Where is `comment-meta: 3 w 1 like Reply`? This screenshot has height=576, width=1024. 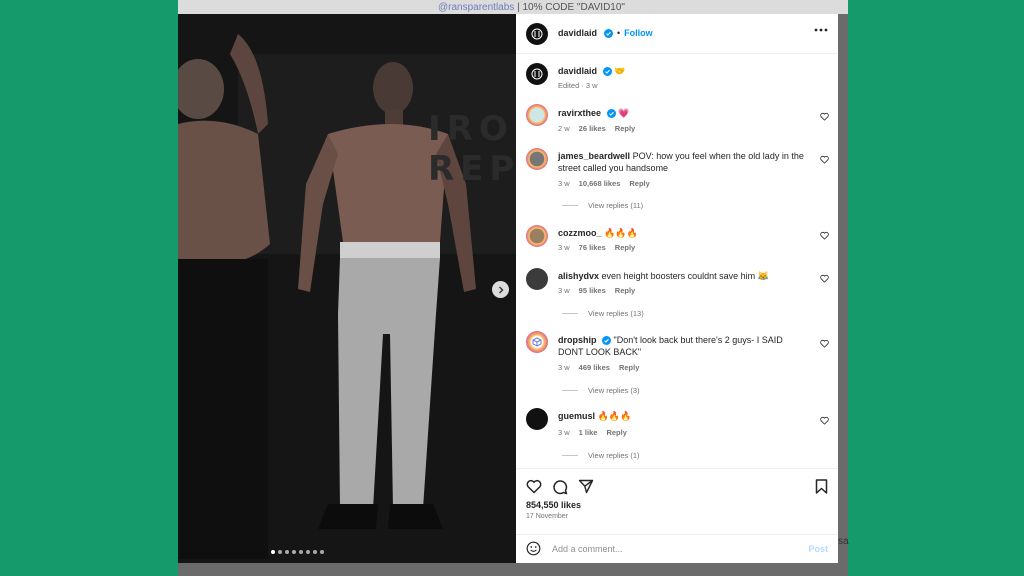 comment-meta: 3 w 1 like Reply is located at coordinates (592, 432).